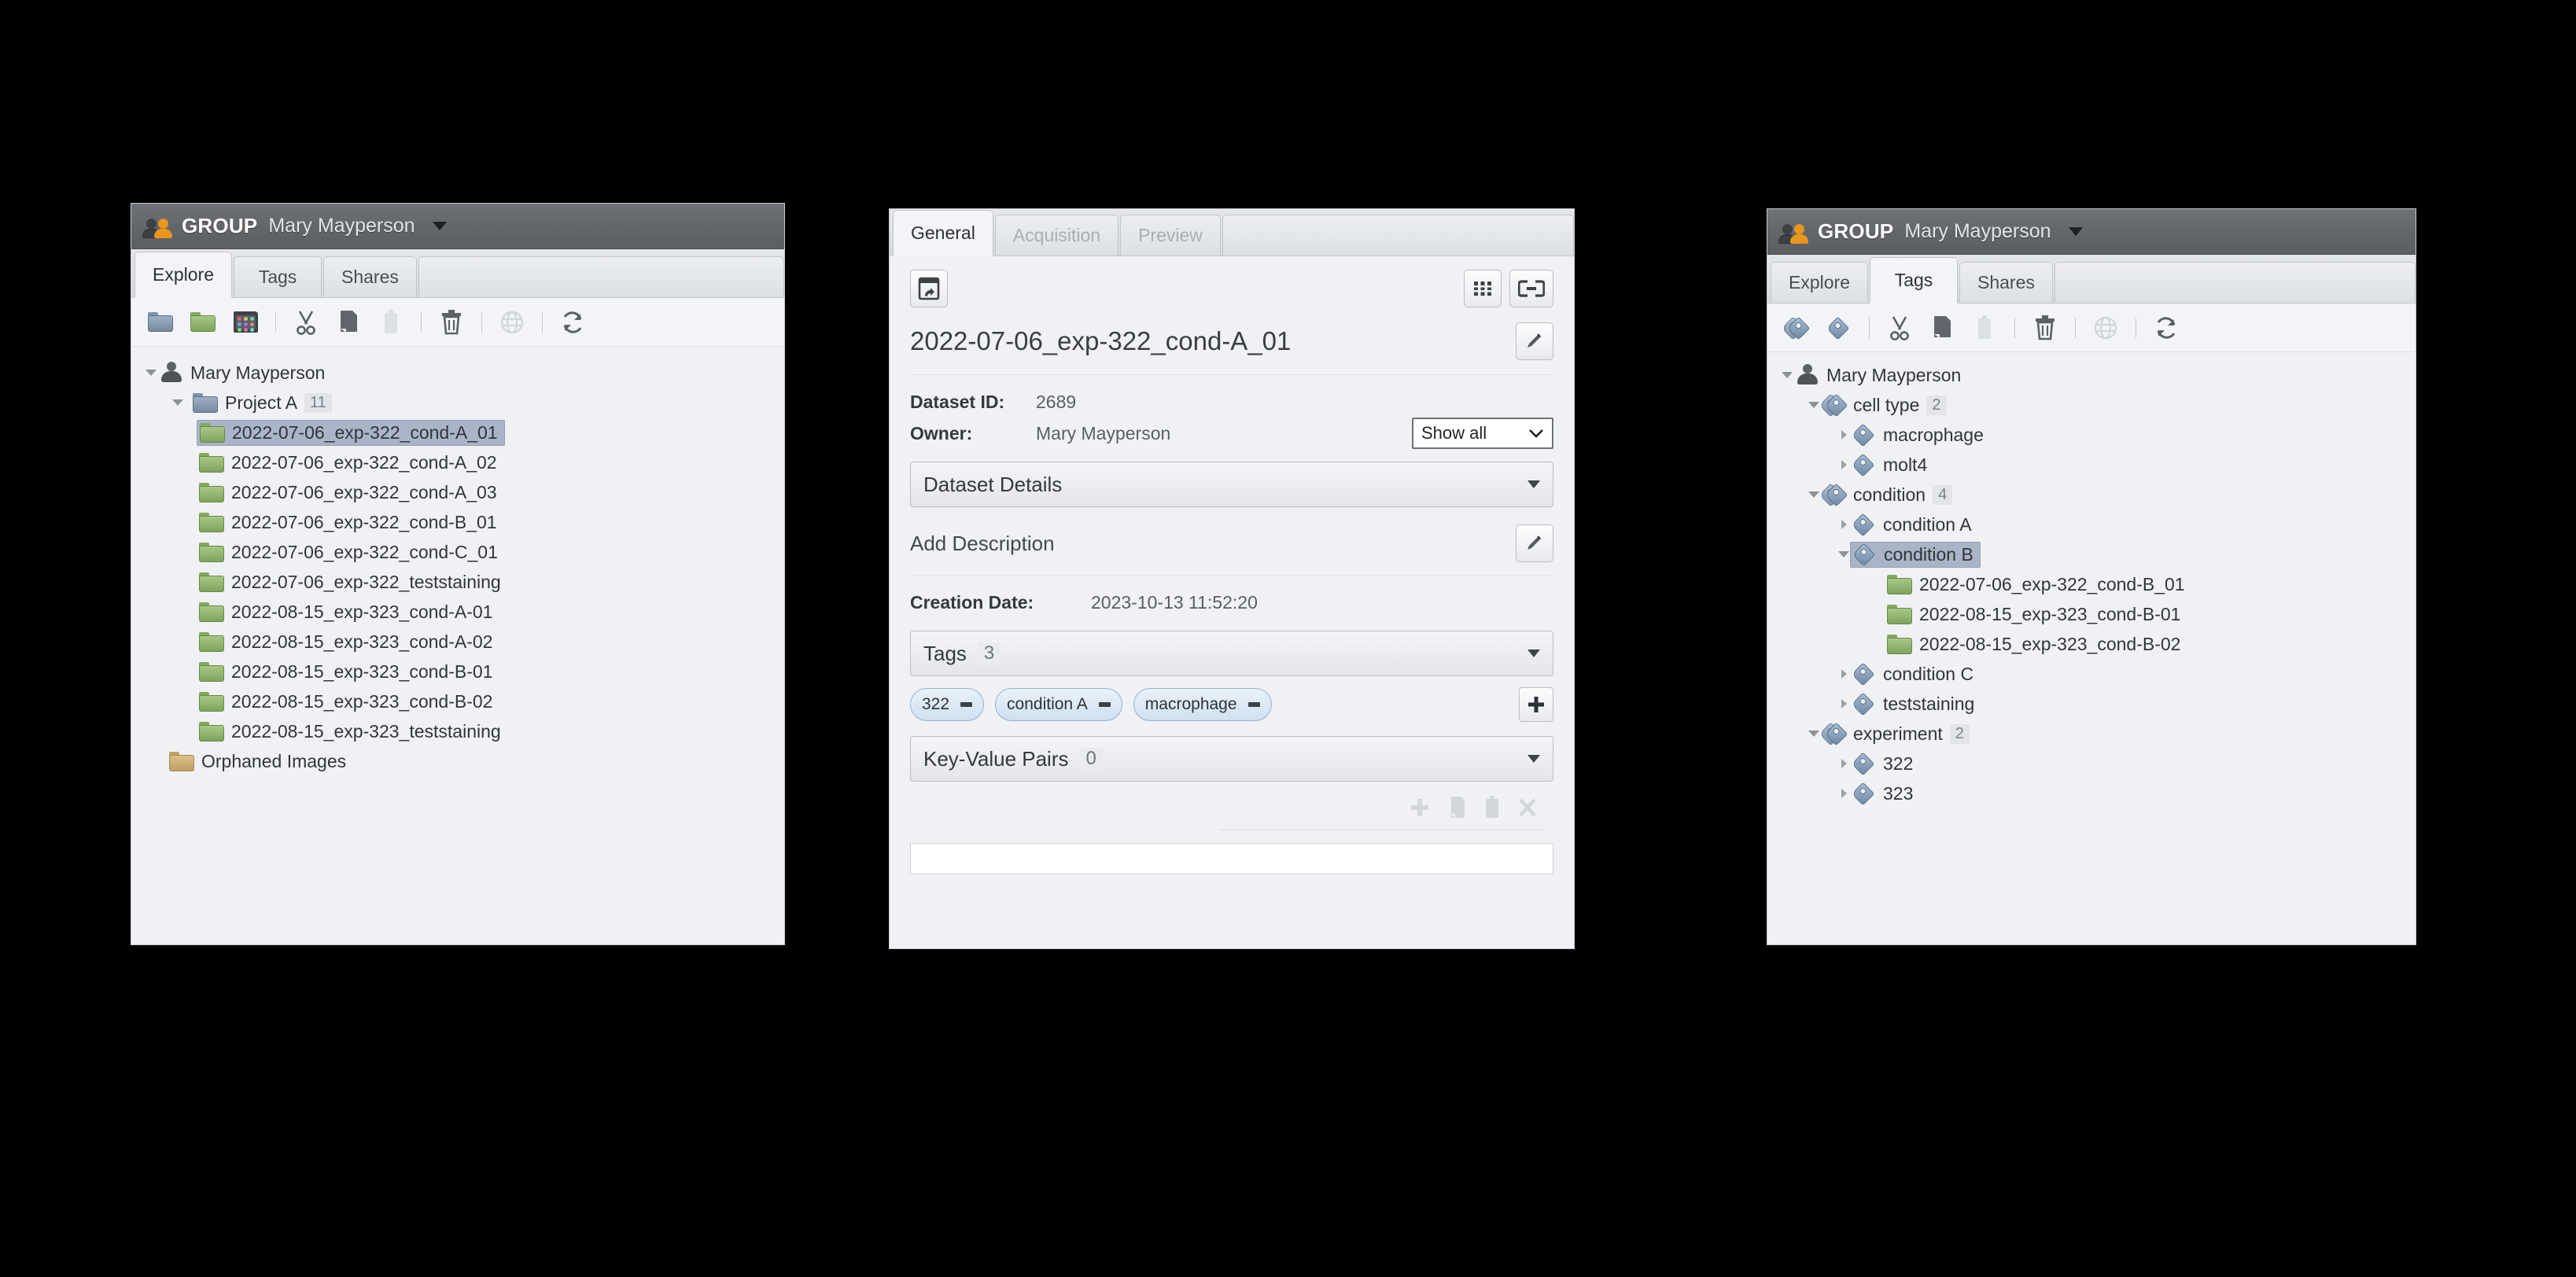  Describe the element at coordinates (261, 403) in the screenshot. I see `project-label: Project A` at that location.